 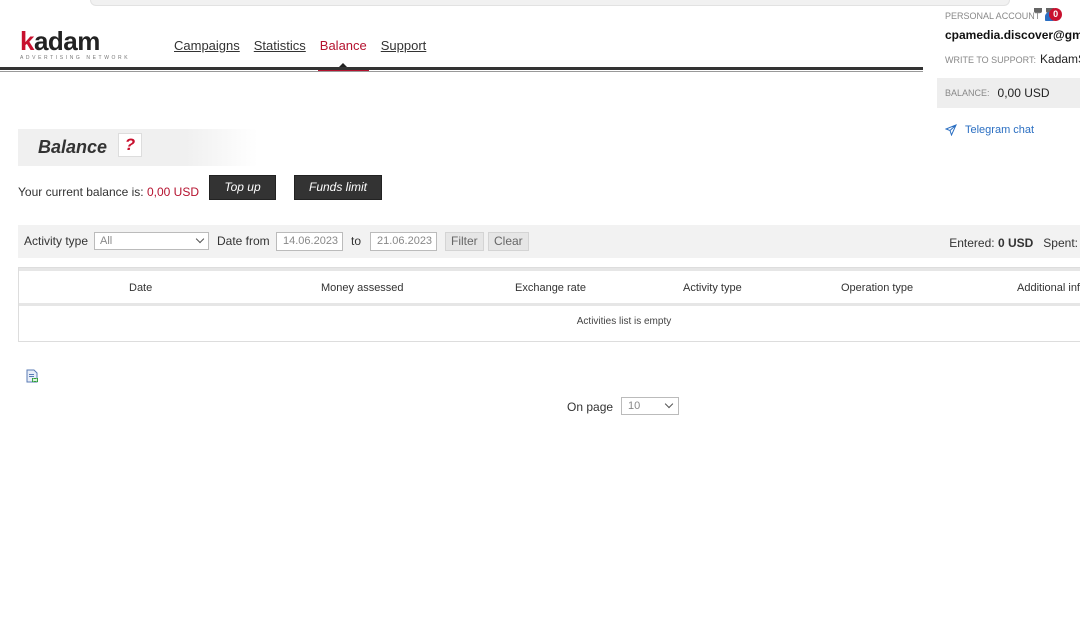 I want to click on logo-tagline: ADVERTISING NETWORK, so click(x=75, y=58).